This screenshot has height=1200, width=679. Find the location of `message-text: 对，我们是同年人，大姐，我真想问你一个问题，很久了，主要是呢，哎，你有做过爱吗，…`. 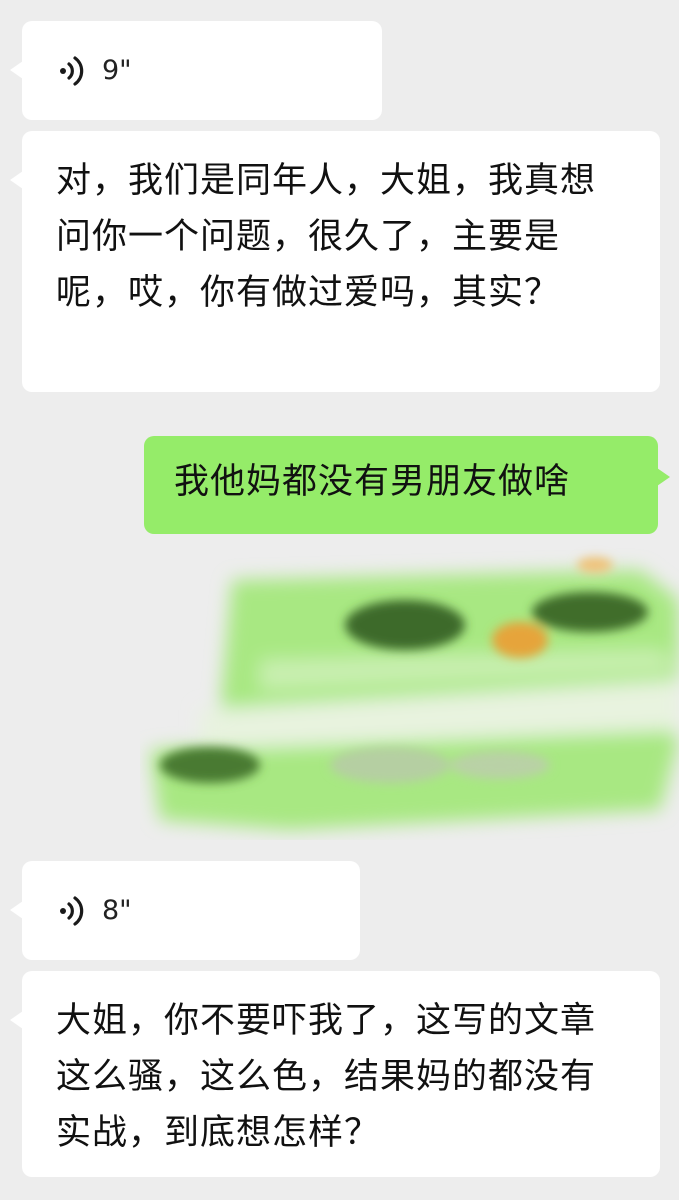

message-text: 对，我们是同年人，大姐，我真想问你一个问题，很久了，主要是呢，哎，你有做过爱吗，… is located at coordinates (326, 237).